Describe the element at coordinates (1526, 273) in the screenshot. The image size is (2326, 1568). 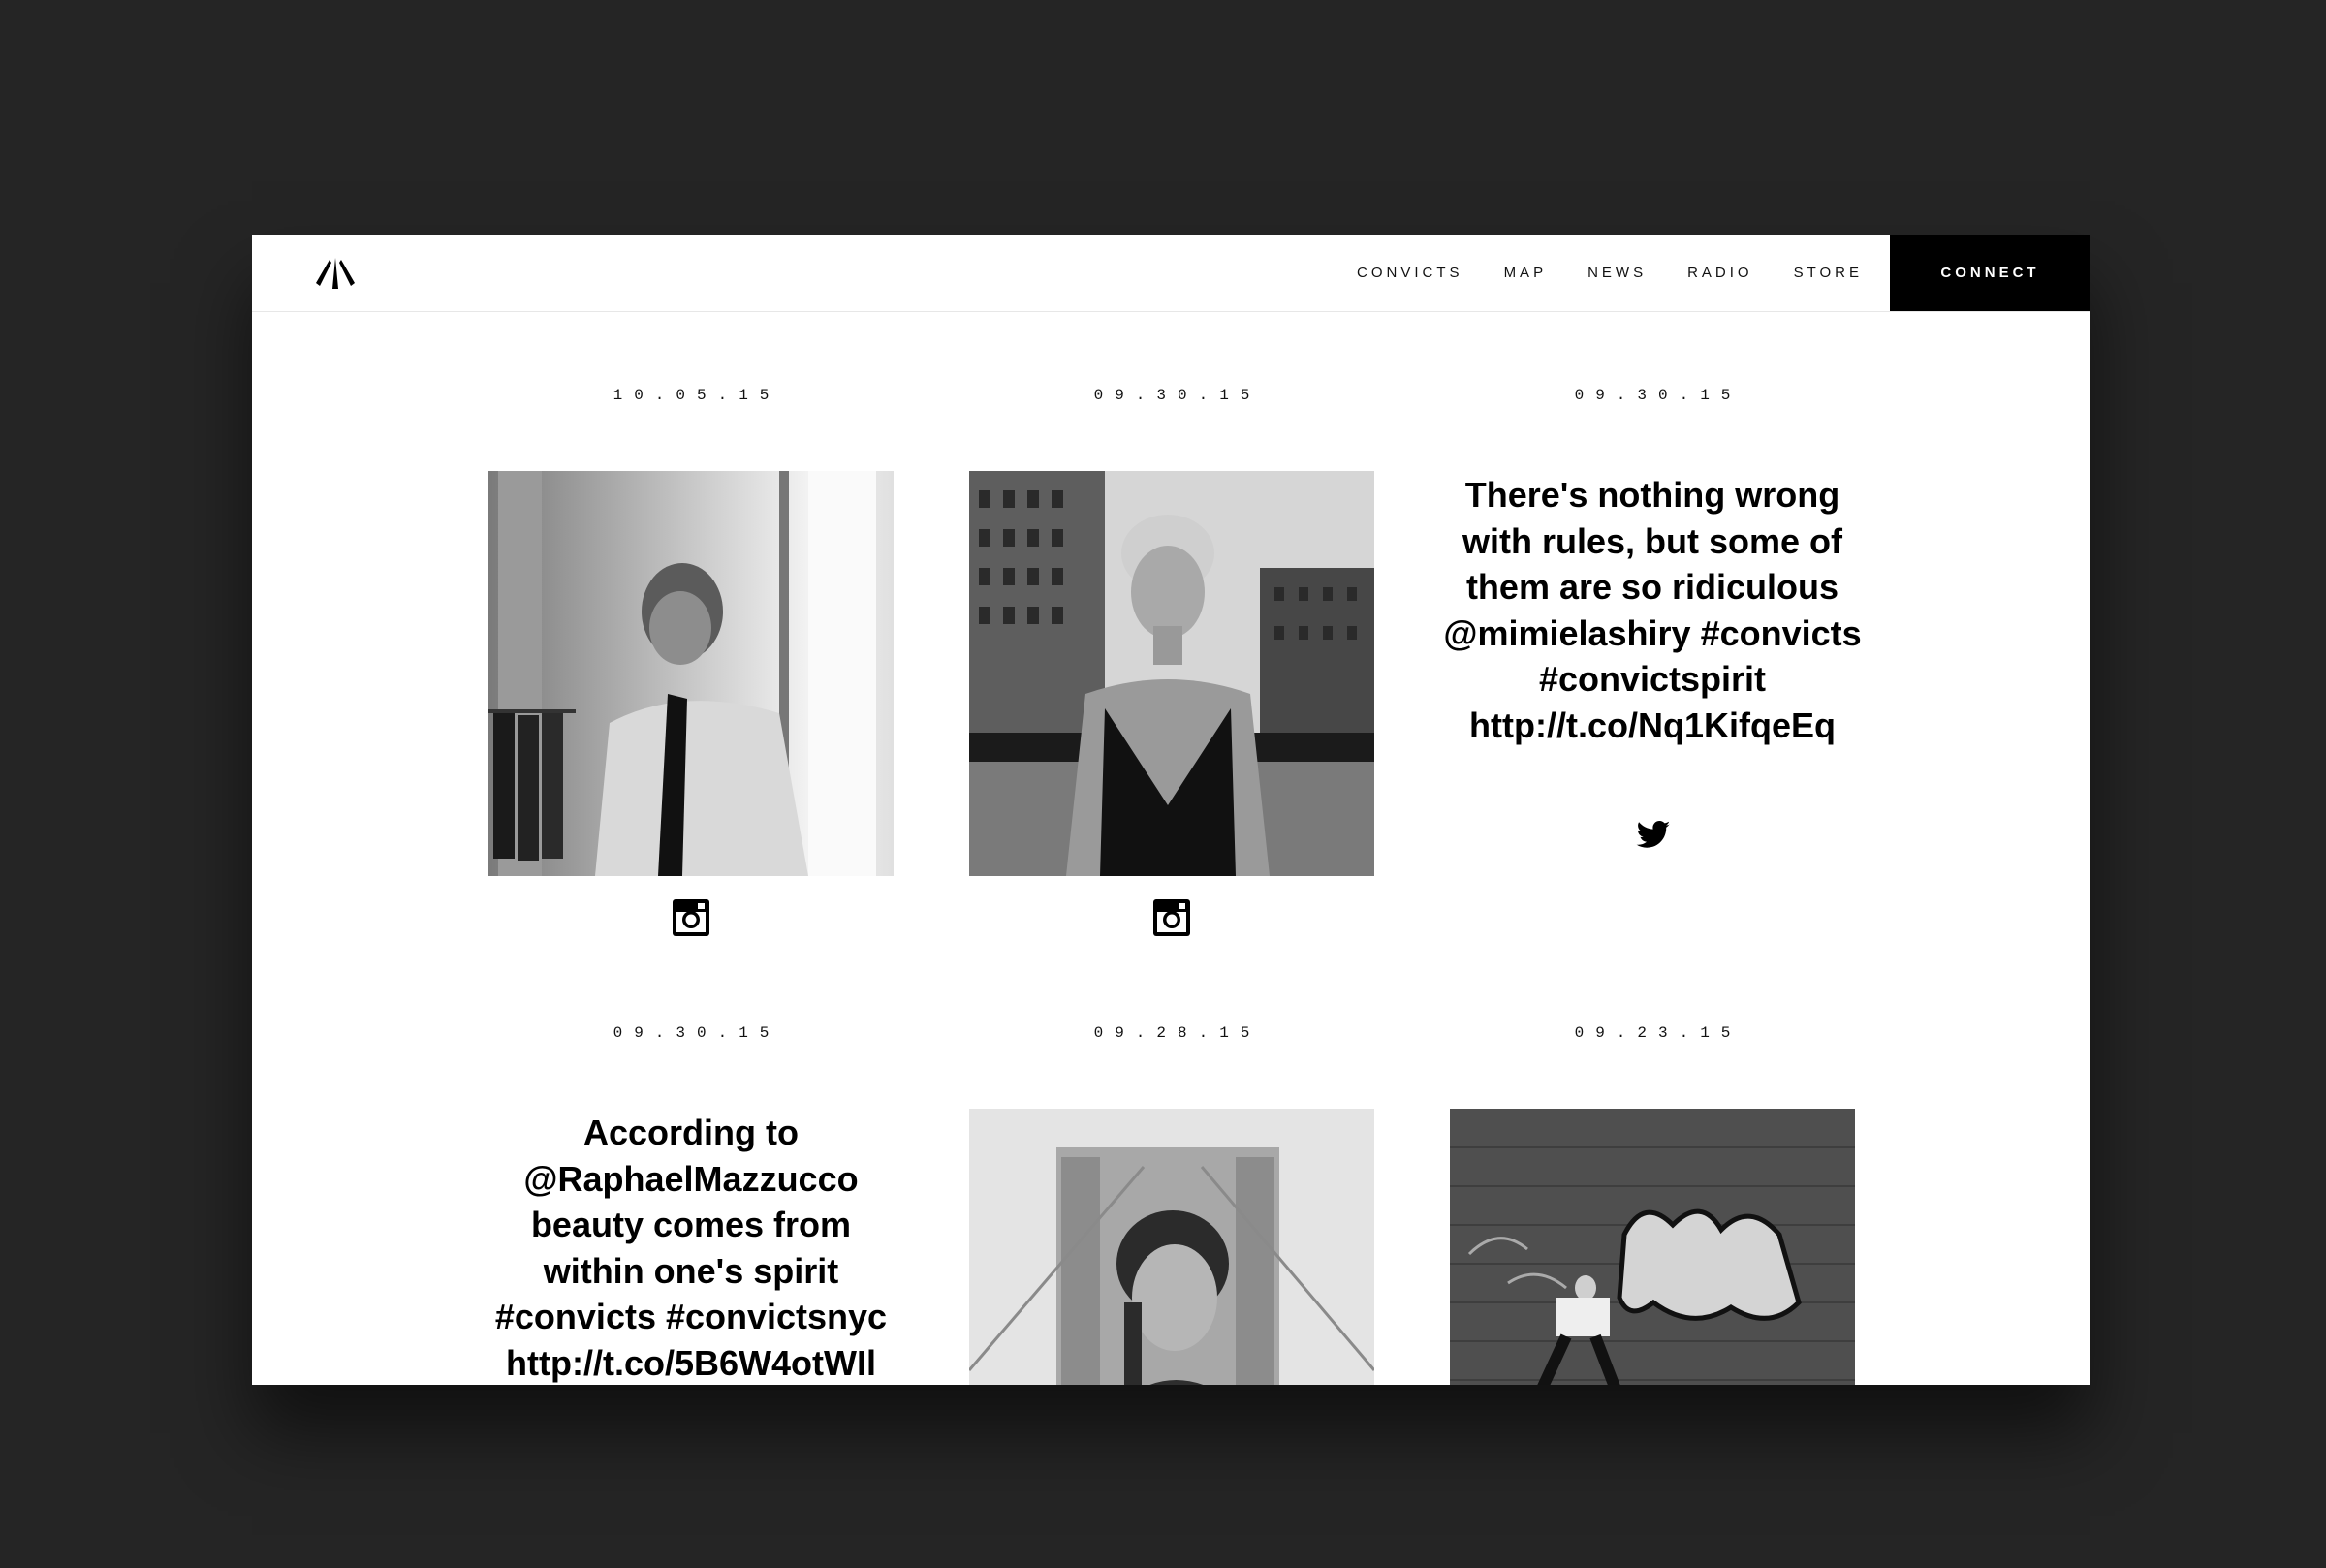
I see `nav-map: MAP` at that location.